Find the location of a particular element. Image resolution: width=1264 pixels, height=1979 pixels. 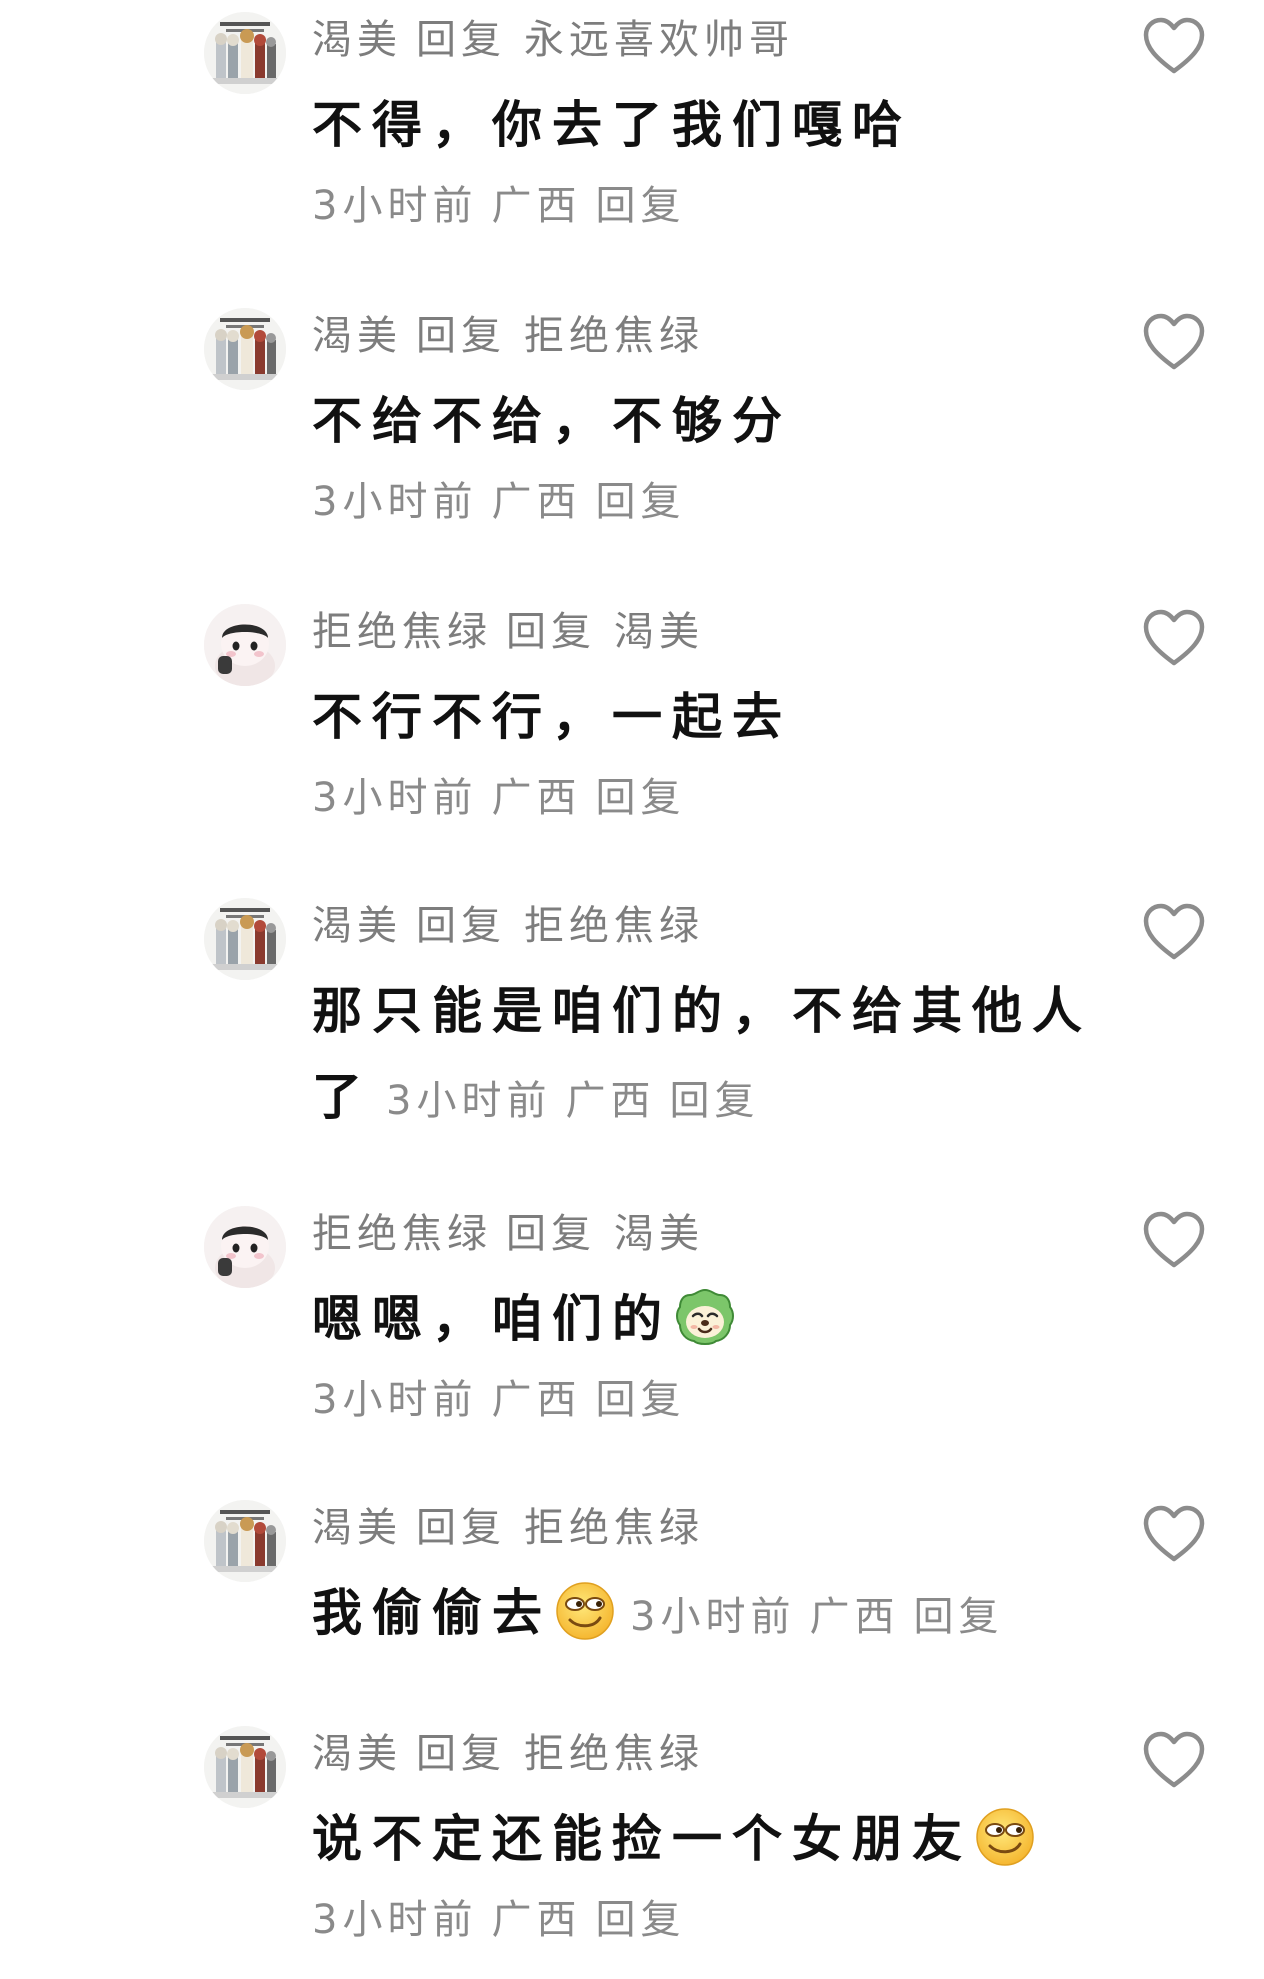

comment-item: 渴美 回复 拒绝焦绿 说不定还能捡一个女朋友 3小时前 广西 回复 is located at coordinates (632, 1841).